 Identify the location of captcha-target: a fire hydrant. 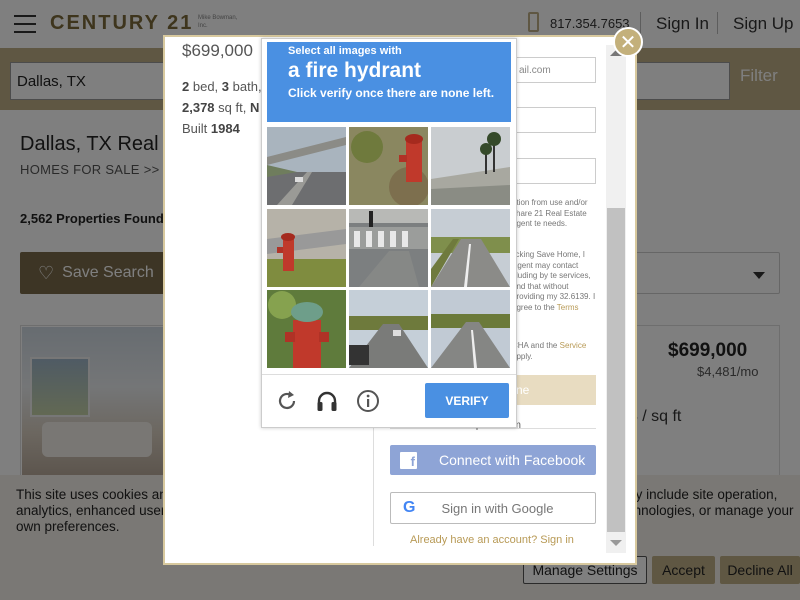
(355, 70).